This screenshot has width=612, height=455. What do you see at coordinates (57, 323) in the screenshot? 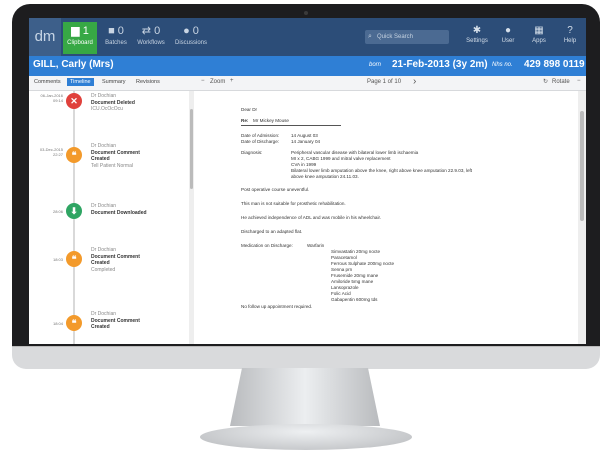
I see `timeline-timestamp: 18:04` at bounding box center [57, 323].